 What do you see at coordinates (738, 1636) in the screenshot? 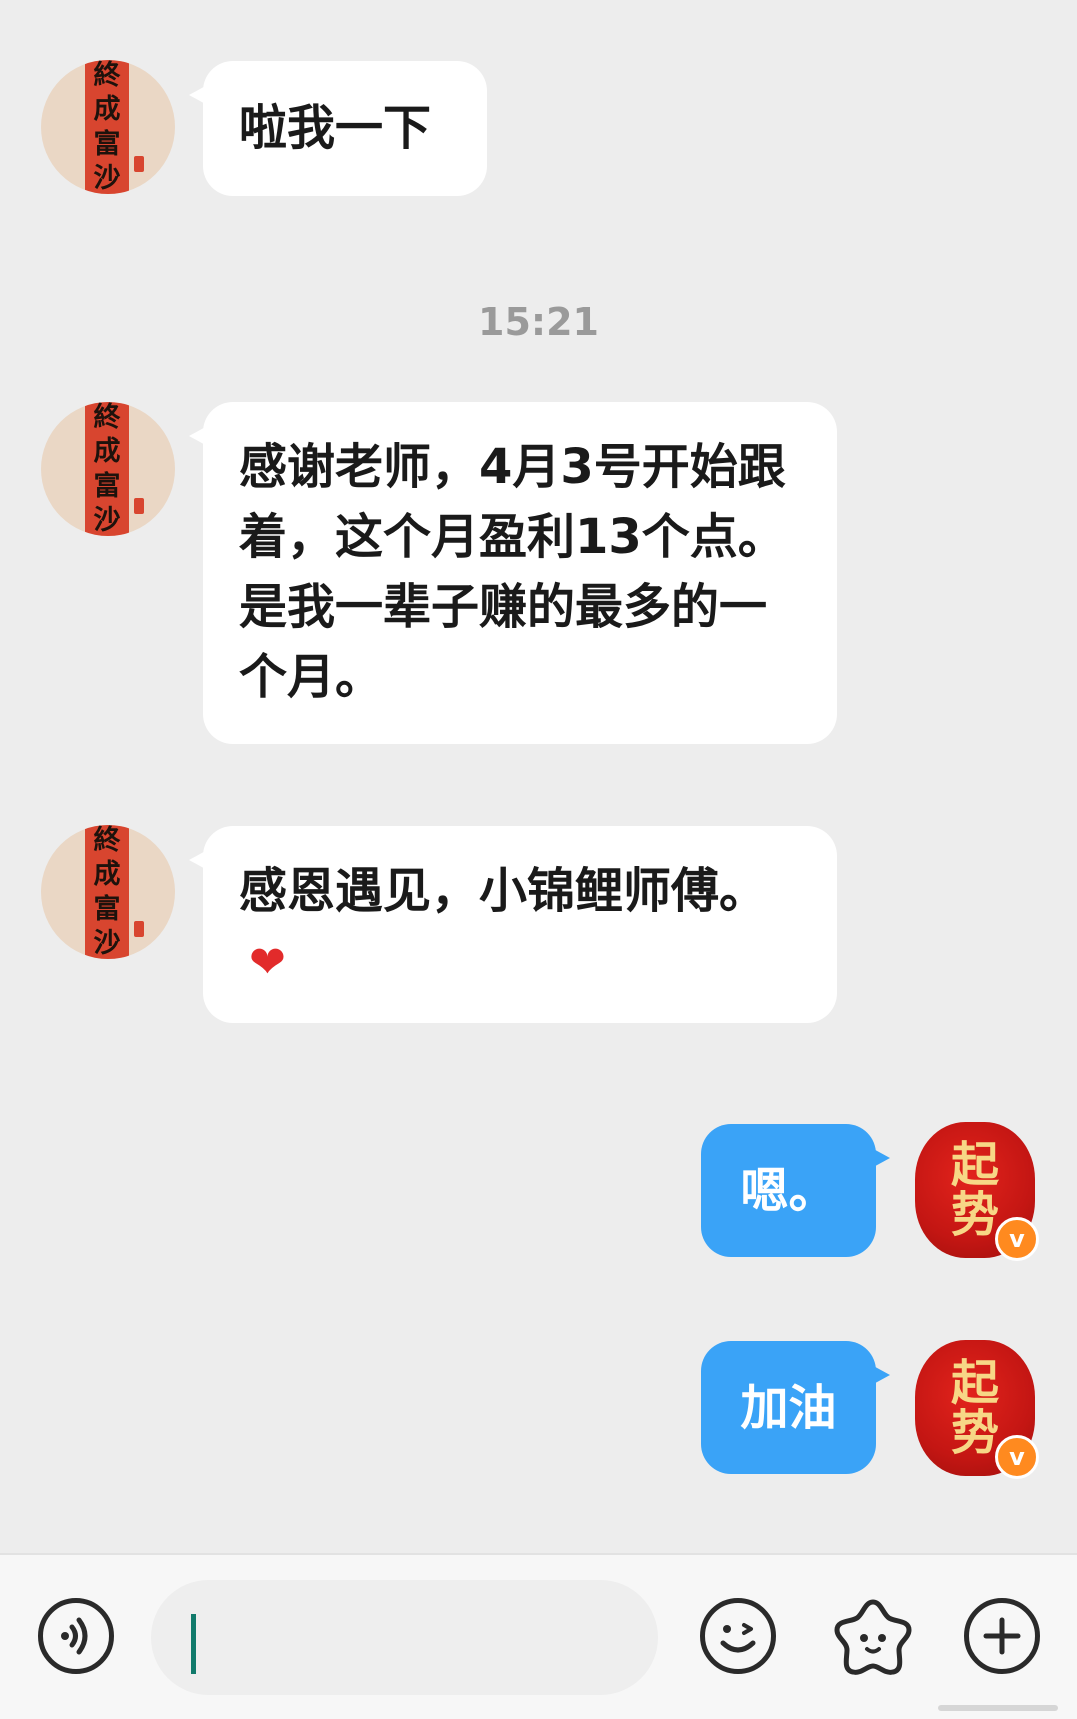
I see `emoji-icon` at bounding box center [738, 1636].